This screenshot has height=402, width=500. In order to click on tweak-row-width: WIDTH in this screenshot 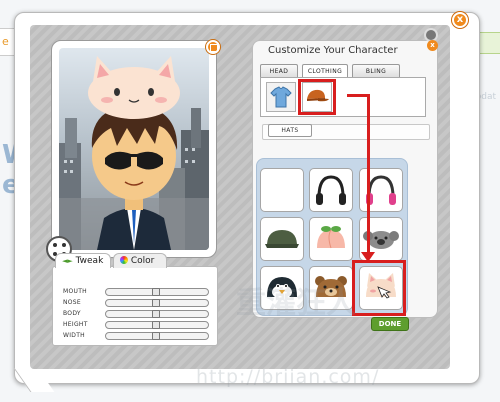, I will do `click(138, 336)`.